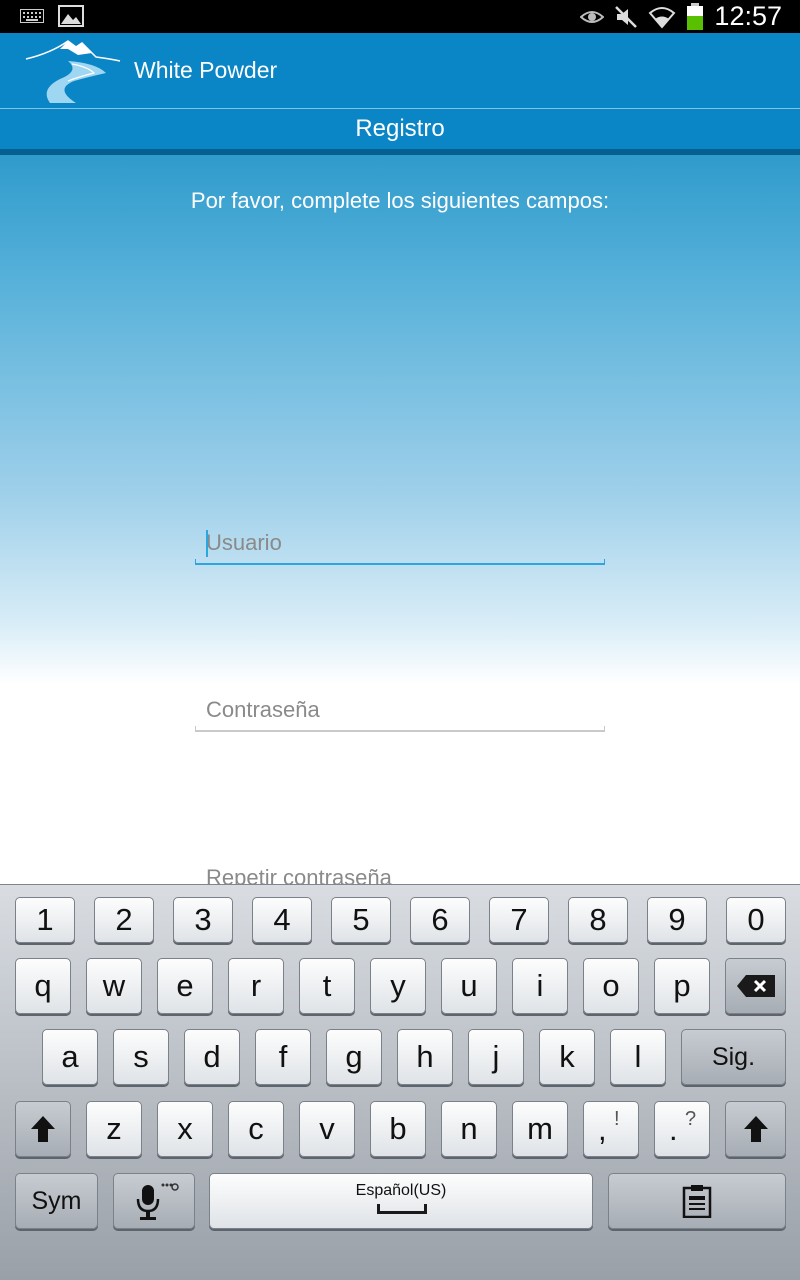 This screenshot has width=800, height=1280. What do you see at coordinates (611, 1129) in the screenshot?
I see `key-comma: , !` at bounding box center [611, 1129].